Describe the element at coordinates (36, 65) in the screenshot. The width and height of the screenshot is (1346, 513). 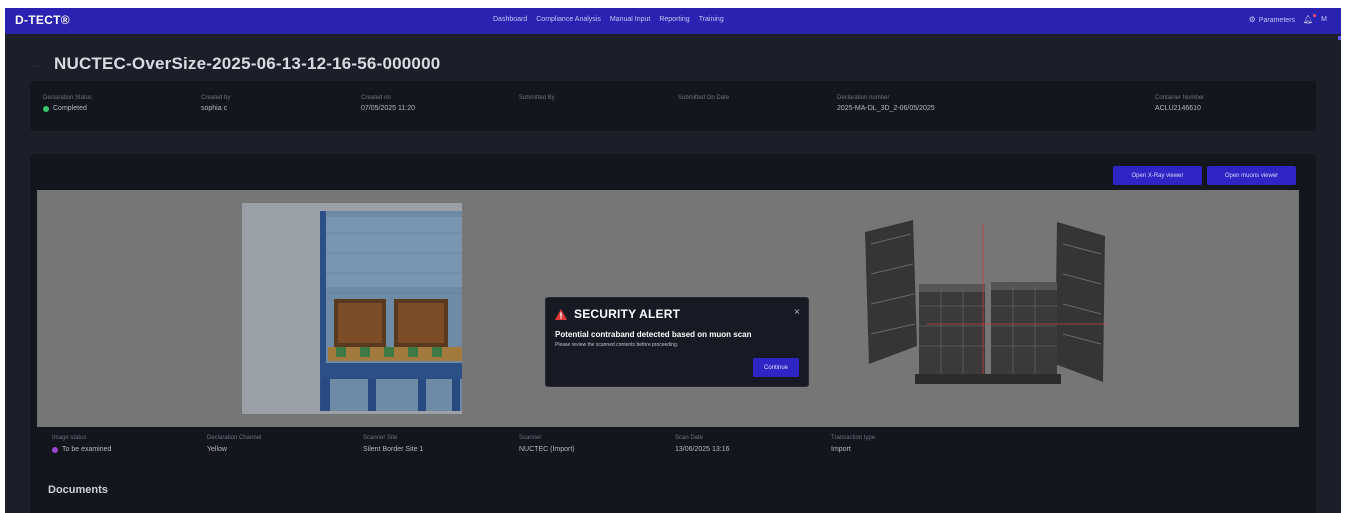
I see `arrow-left-icon: ←` at that location.